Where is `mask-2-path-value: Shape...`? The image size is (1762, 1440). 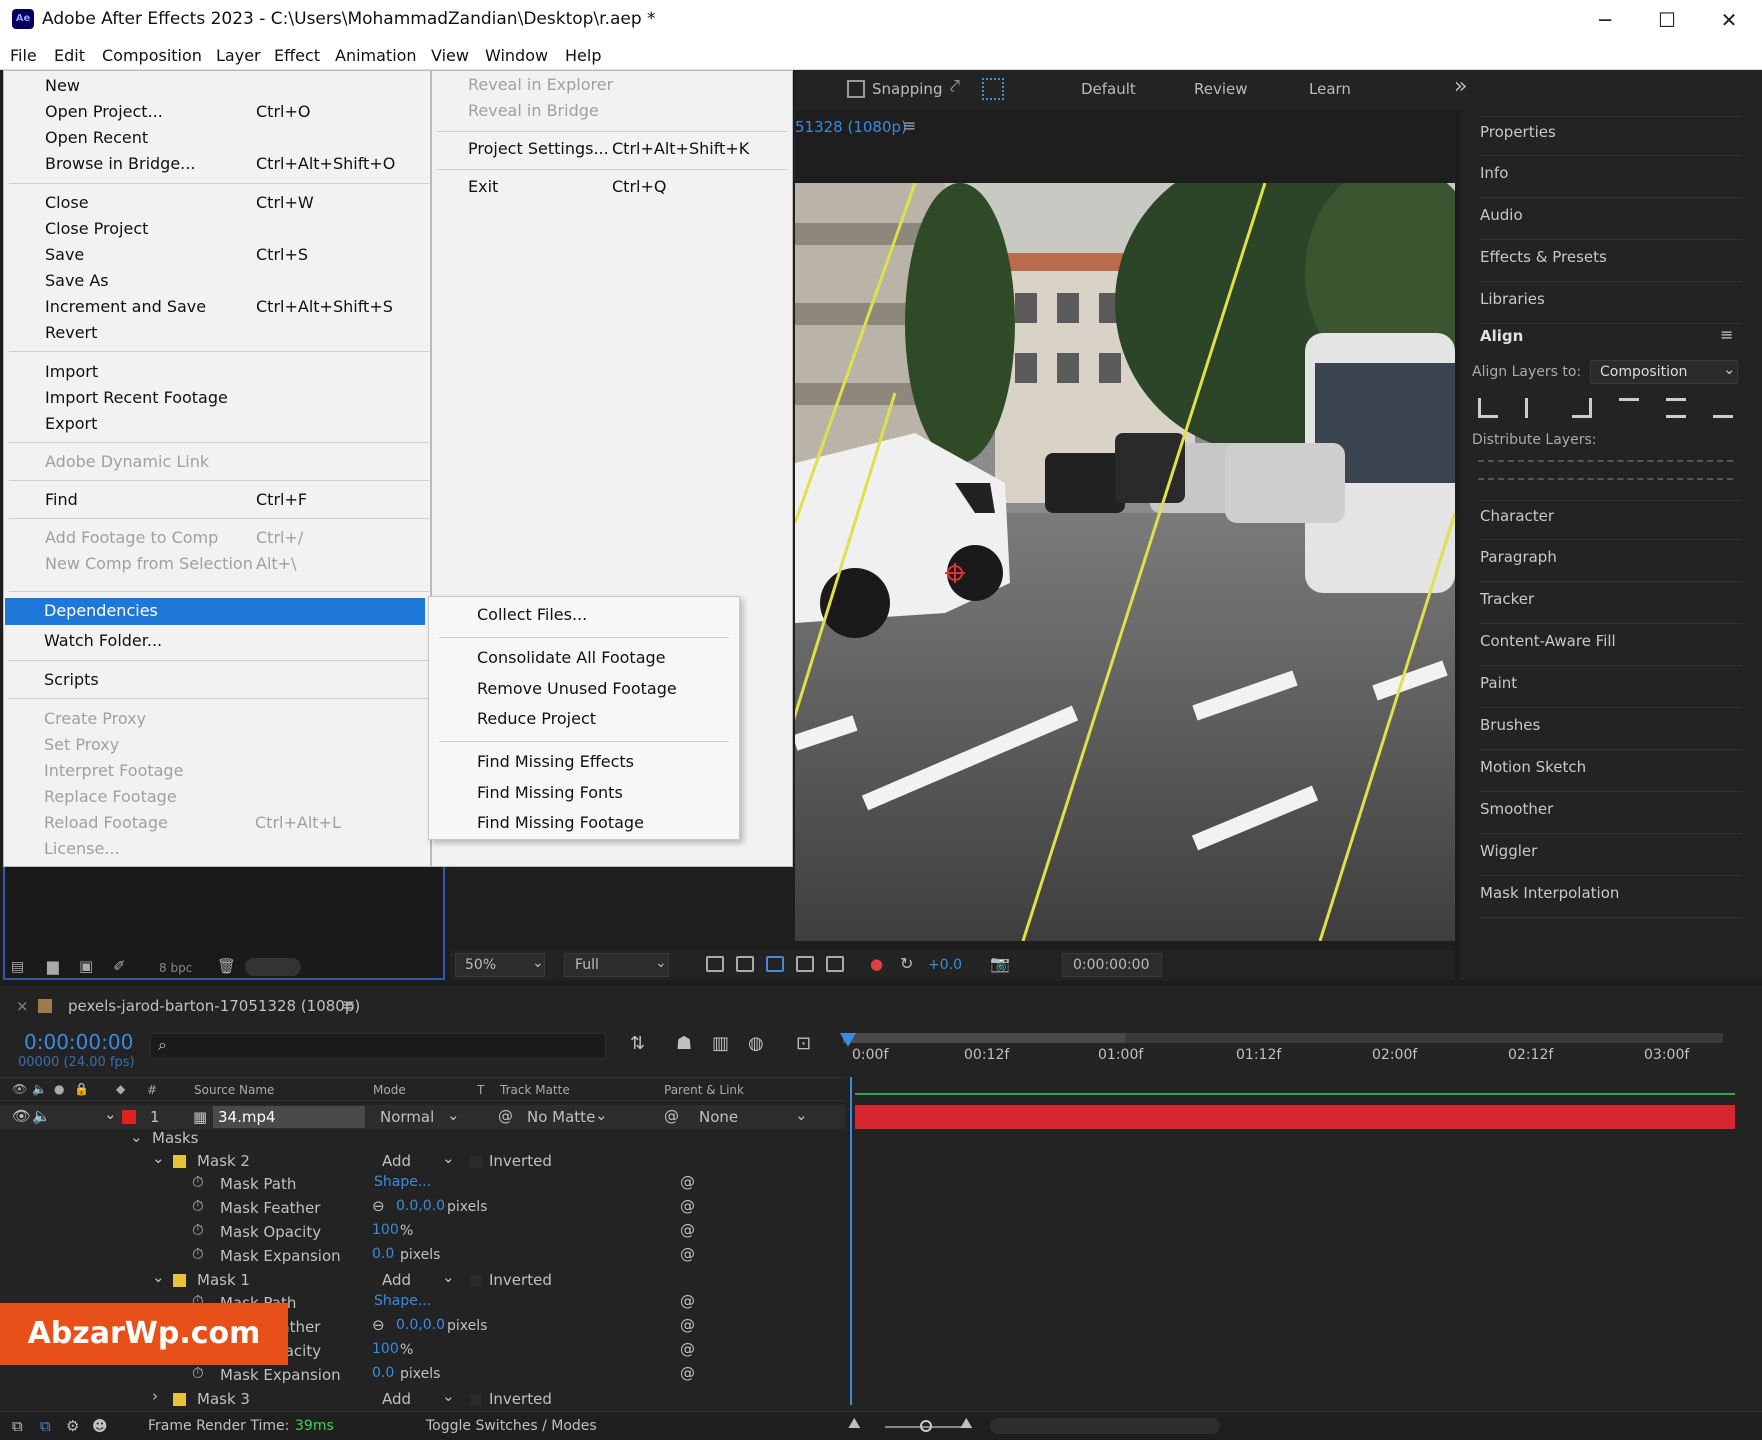 mask-2-path-value: Shape... is located at coordinates (402, 1182).